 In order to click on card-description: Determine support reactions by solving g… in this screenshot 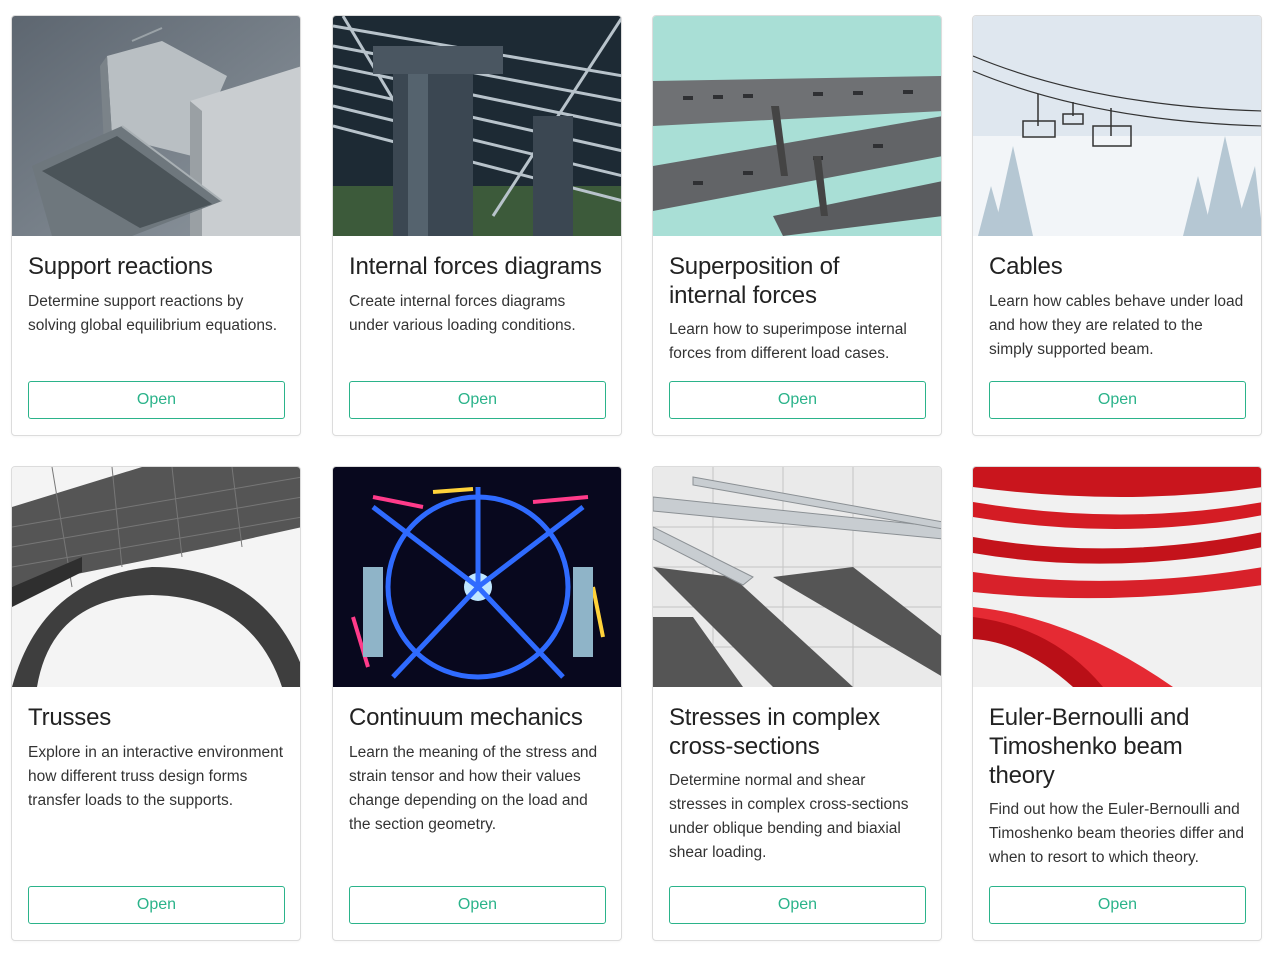, I will do `click(153, 313)`.